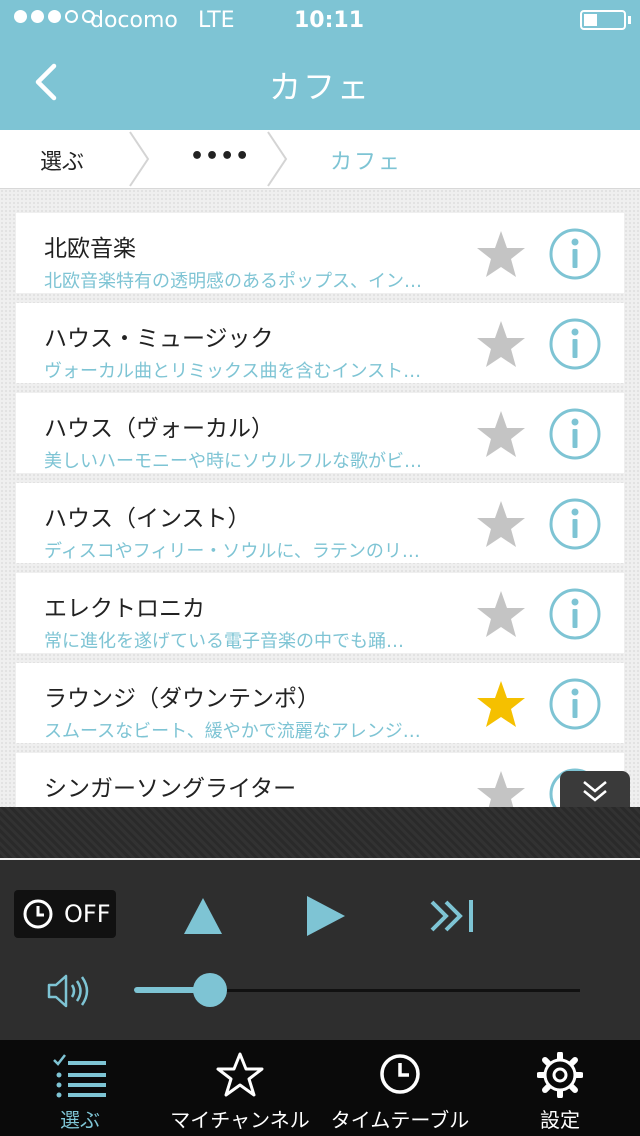  What do you see at coordinates (87, 914) in the screenshot?
I see `sleep-timer-label: OFF` at bounding box center [87, 914].